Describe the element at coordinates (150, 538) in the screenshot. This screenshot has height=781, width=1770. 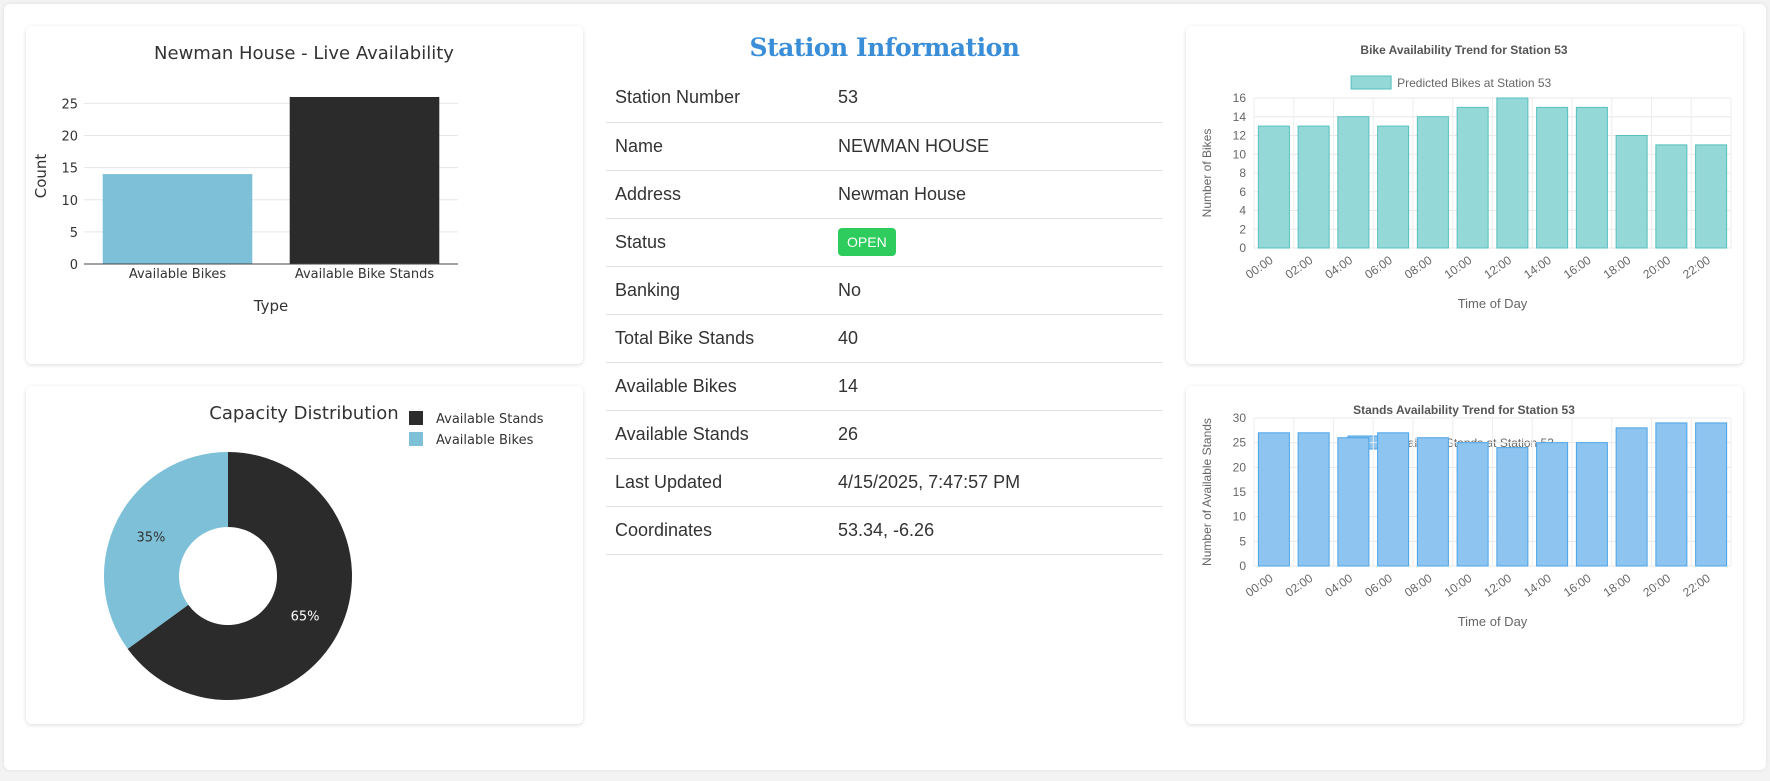
I see `slice-label: 35%` at that location.